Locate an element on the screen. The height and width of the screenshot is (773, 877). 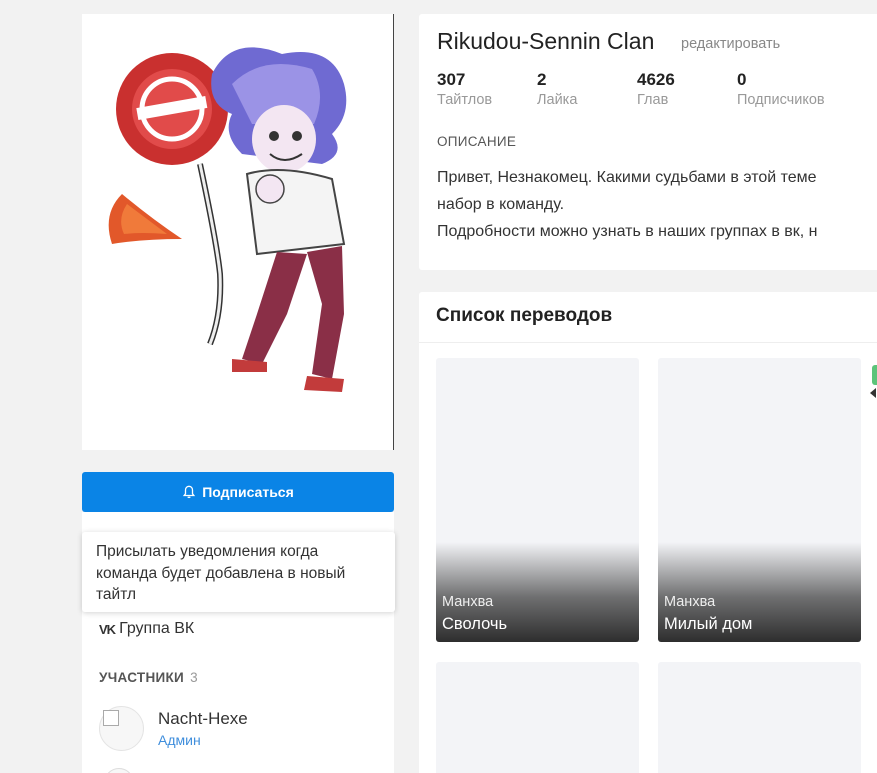
subscribe-button-label: Подписаться is located at coordinates (248, 492).